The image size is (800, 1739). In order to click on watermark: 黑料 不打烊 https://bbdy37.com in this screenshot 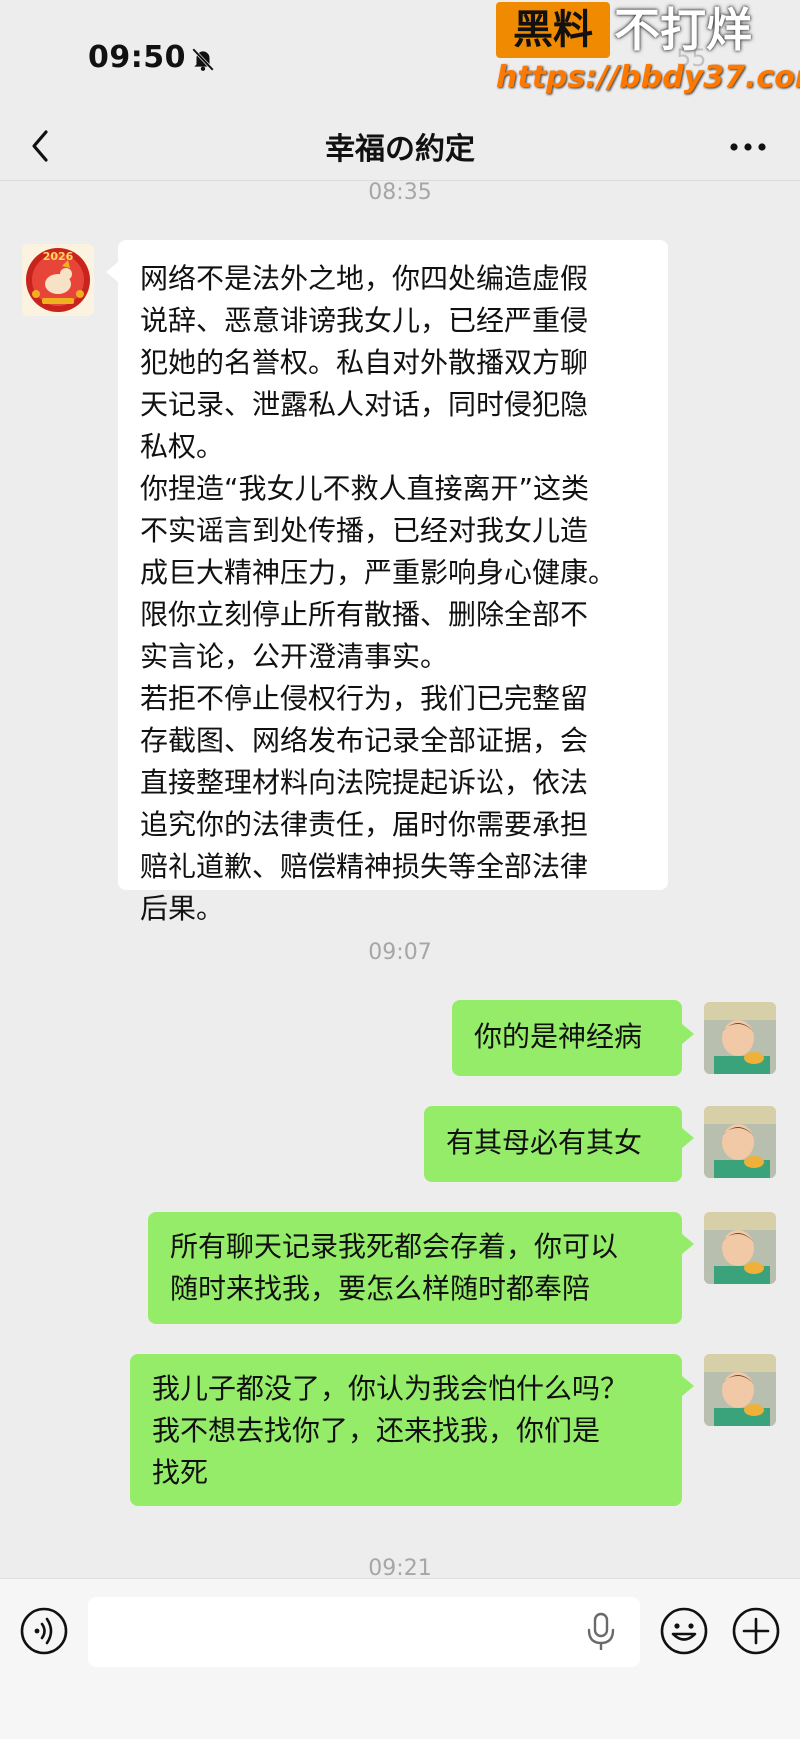, I will do `click(648, 50)`.